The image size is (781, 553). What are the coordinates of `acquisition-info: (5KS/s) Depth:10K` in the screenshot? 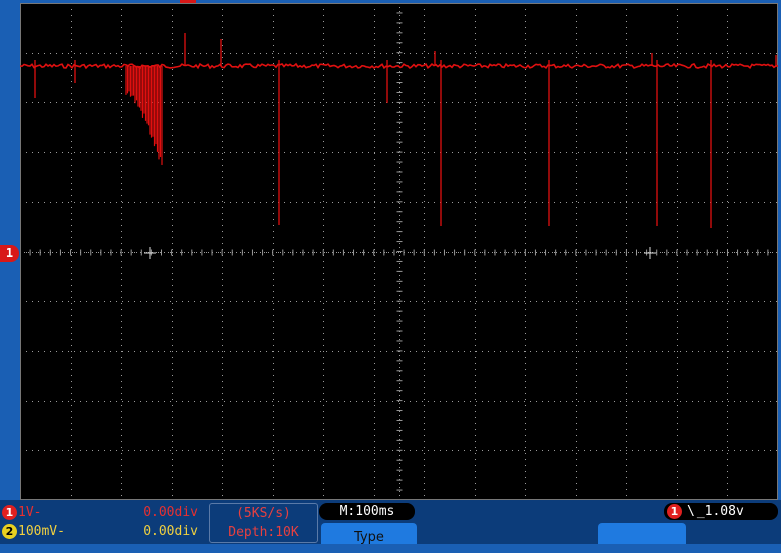 It's located at (263, 523).